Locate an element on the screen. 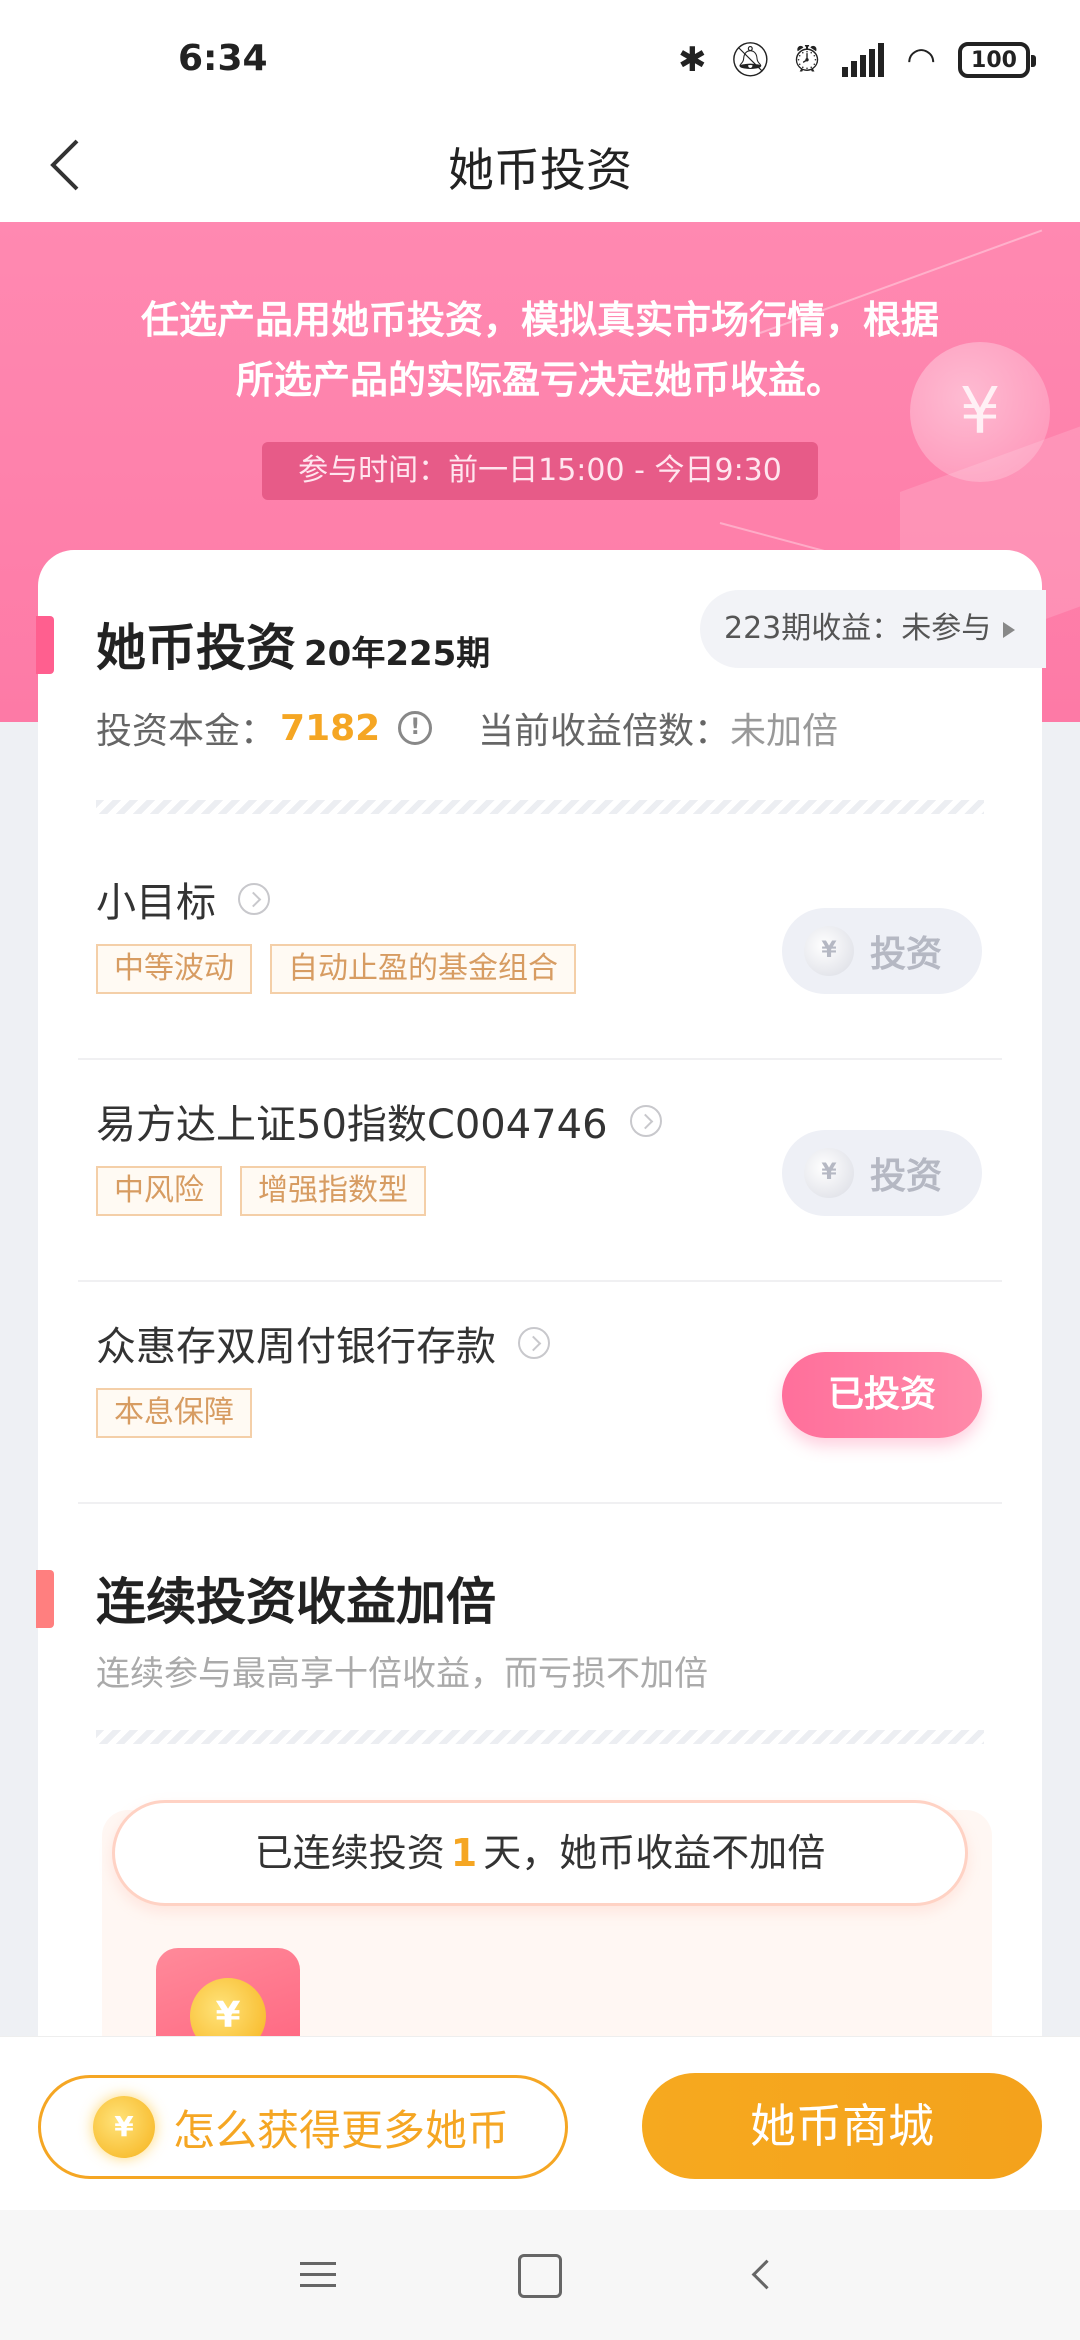 The height and width of the screenshot is (2340, 1080). product-name-row: 小目标 is located at coordinates (183, 899).